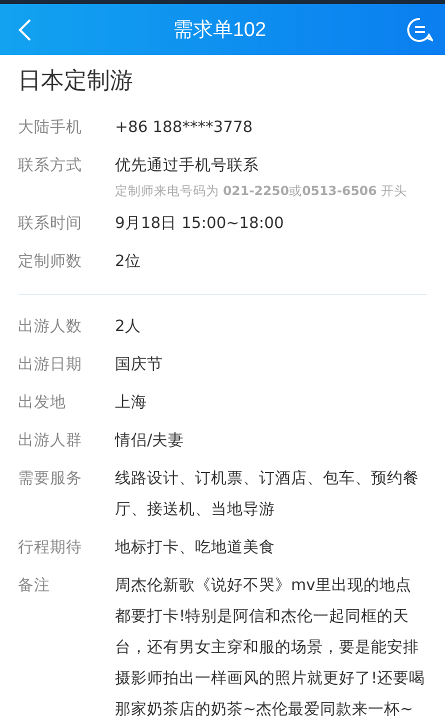 Image resolution: width=445 pixels, height=719 pixels. What do you see at coordinates (187, 165) in the screenshot?
I see `field-value: 优先通过手机号联系` at bounding box center [187, 165].